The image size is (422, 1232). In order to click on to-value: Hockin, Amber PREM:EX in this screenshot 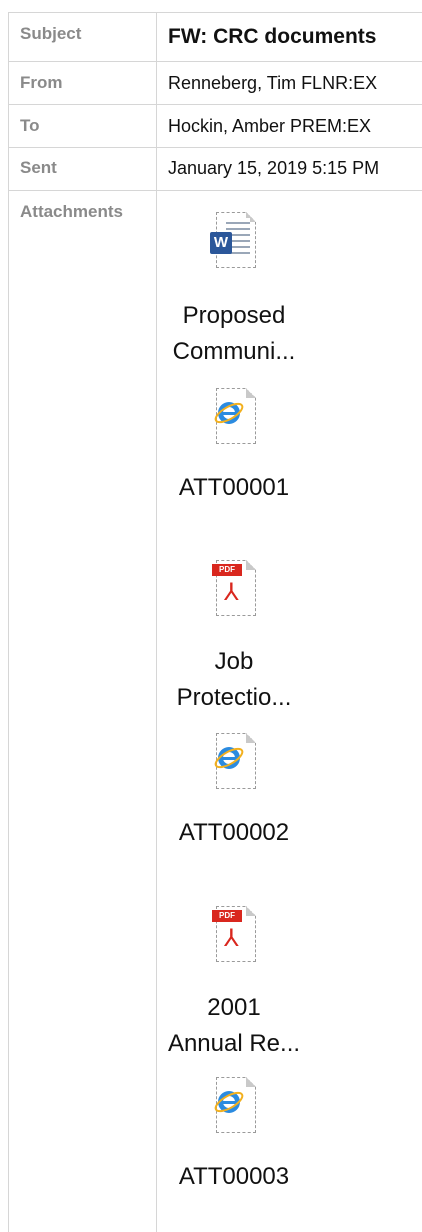, I will do `click(269, 126)`.